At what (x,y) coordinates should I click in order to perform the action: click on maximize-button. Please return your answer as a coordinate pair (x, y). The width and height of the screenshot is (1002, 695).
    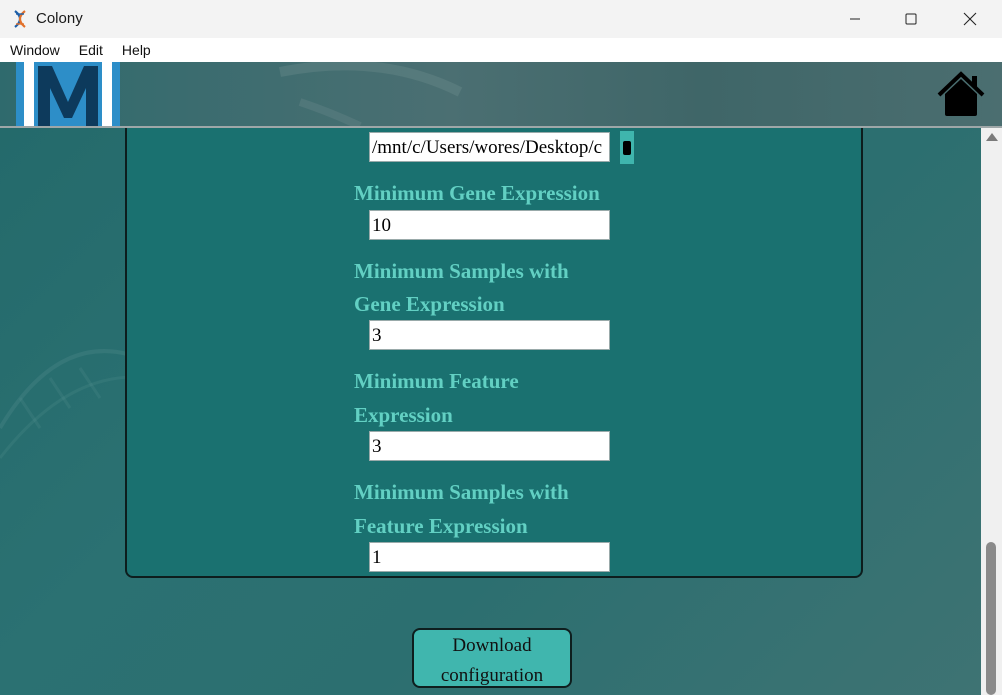
    Looking at the image, I should click on (911, 19).